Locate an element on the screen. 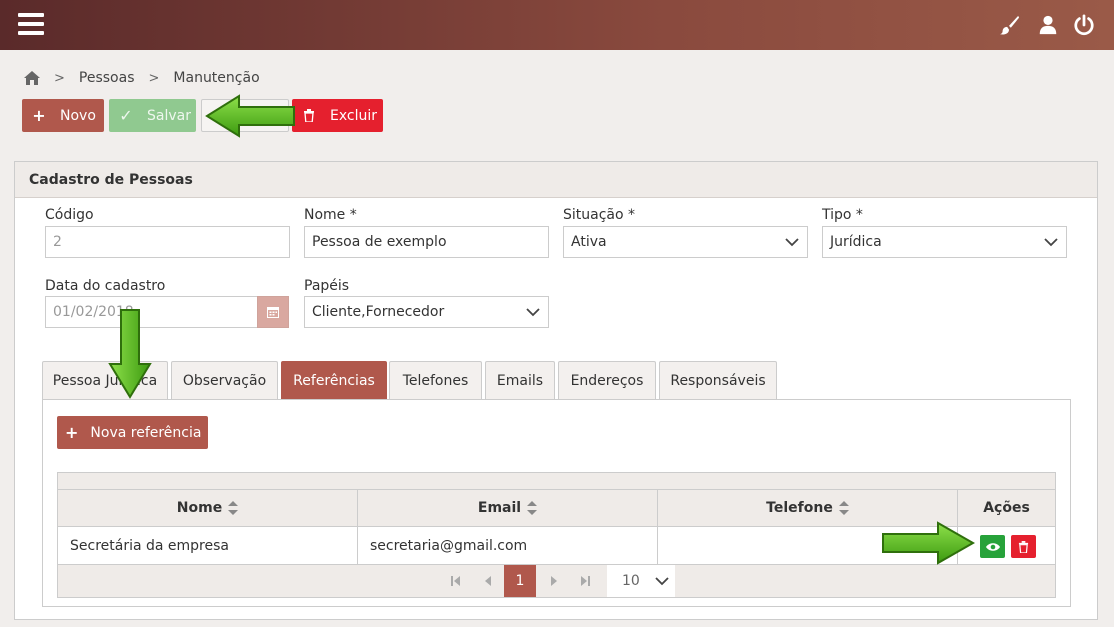 The image size is (1114, 627). breadcrumb: > Pessoas > Manutenção is located at coordinates (142, 78).